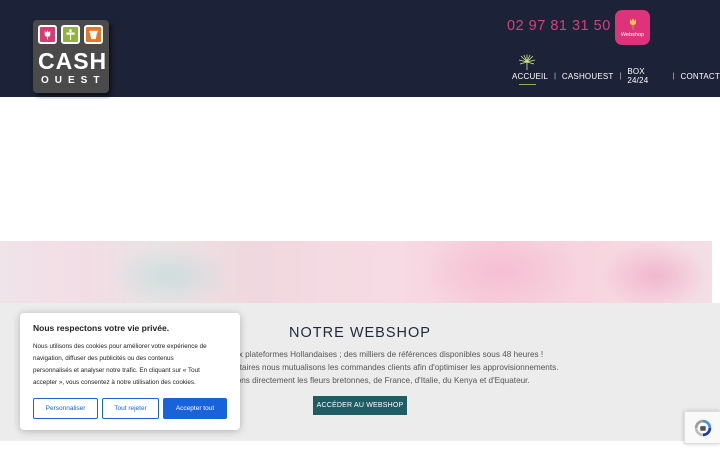  What do you see at coordinates (632, 34) in the screenshot?
I see `webshop-badge-label: Webshop` at bounding box center [632, 34].